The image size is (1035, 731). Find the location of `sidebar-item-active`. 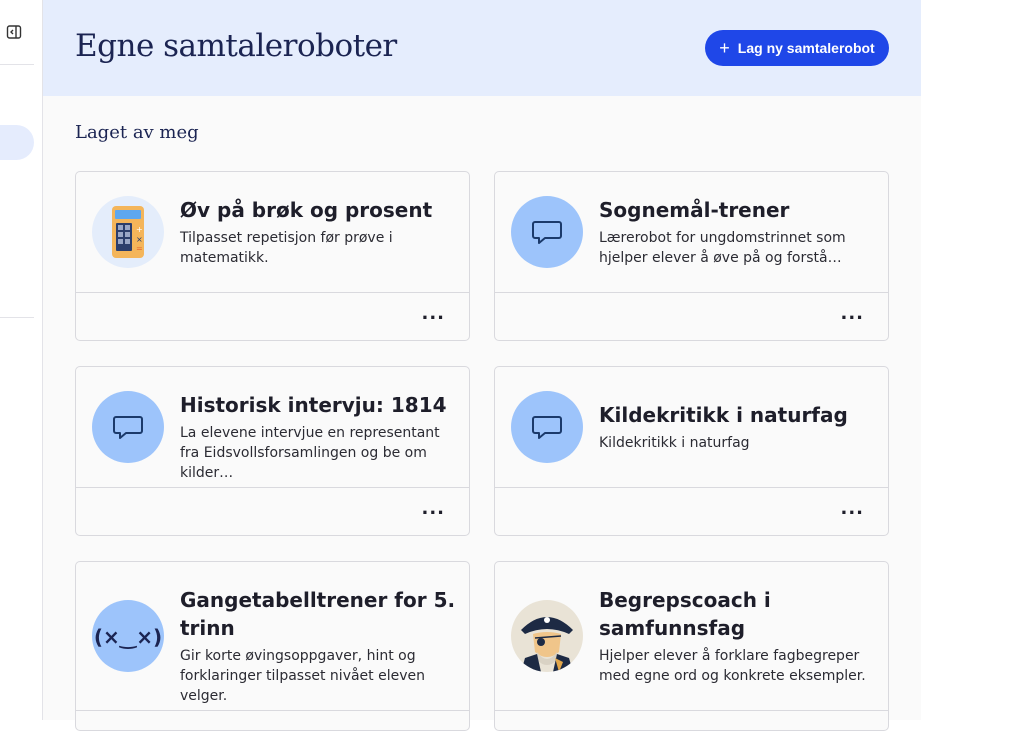

sidebar-item-active is located at coordinates (17, 142).